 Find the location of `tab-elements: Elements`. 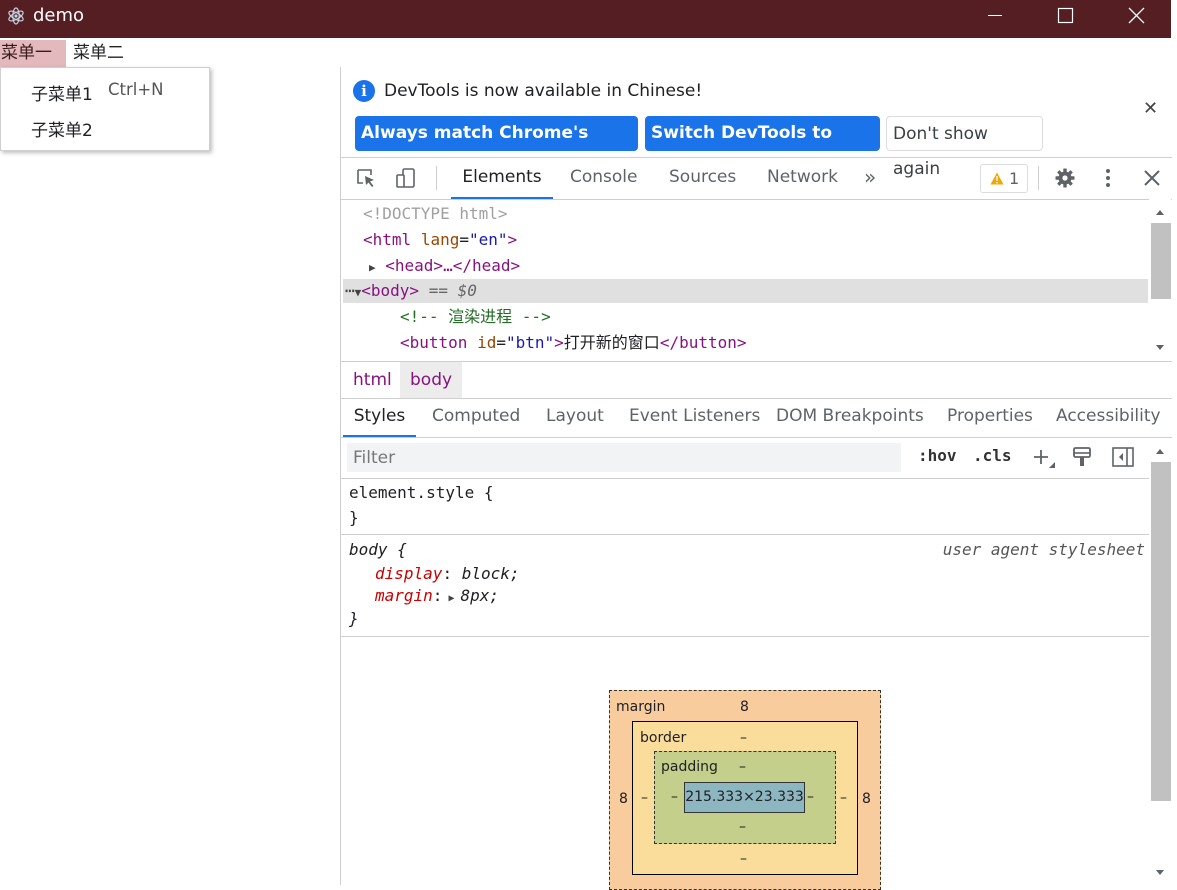

tab-elements: Elements is located at coordinates (502, 178).